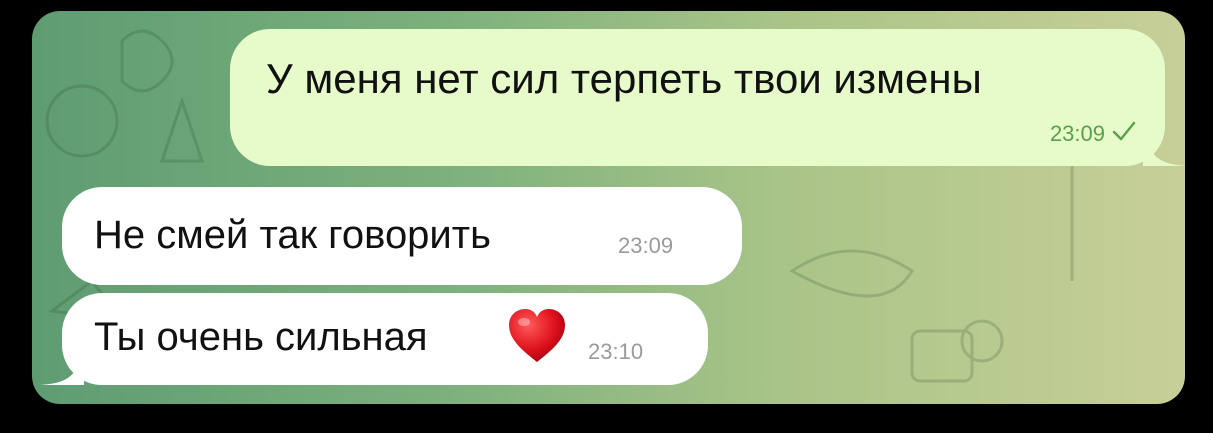 The width and height of the screenshot is (1213, 433). Describe the element at coordinates (624, 78) in the screenshot. I see `message-text: У меня нет сил терпеть твои измены` at that location.